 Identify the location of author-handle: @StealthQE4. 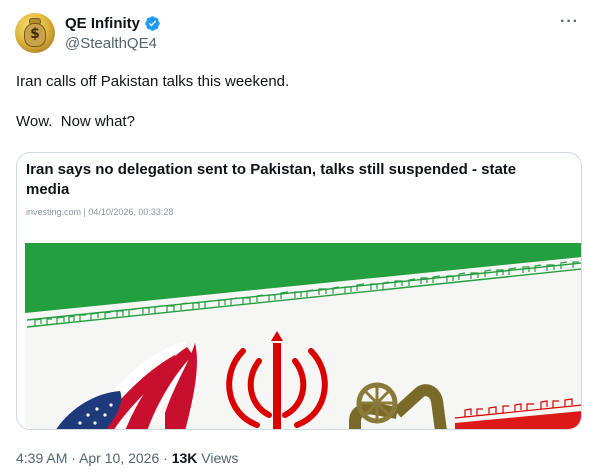
(111, 43).